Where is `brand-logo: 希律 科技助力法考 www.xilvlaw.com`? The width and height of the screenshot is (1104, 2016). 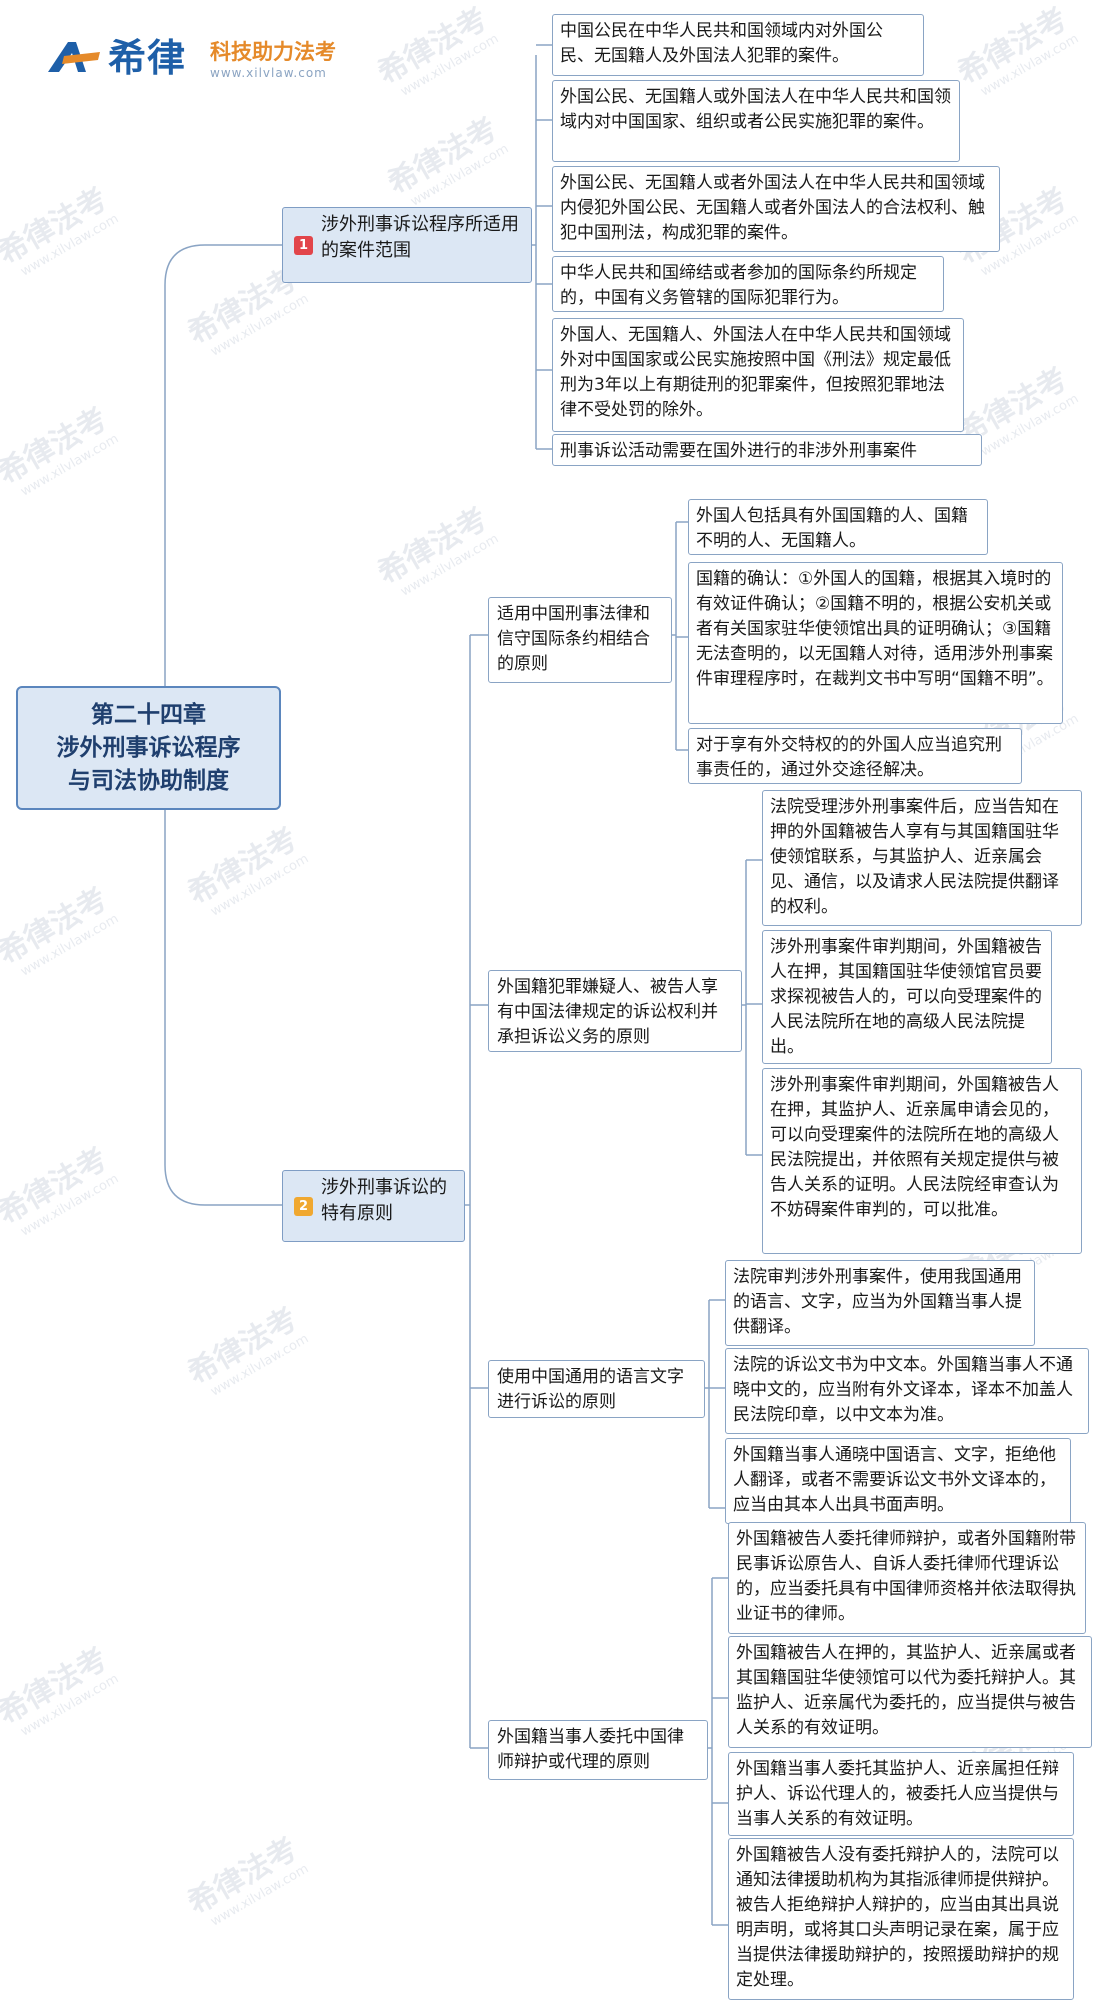 brand-logo: 希律 科技助力法考 www.xilvlaw.com is located at coordinates (196, 61).